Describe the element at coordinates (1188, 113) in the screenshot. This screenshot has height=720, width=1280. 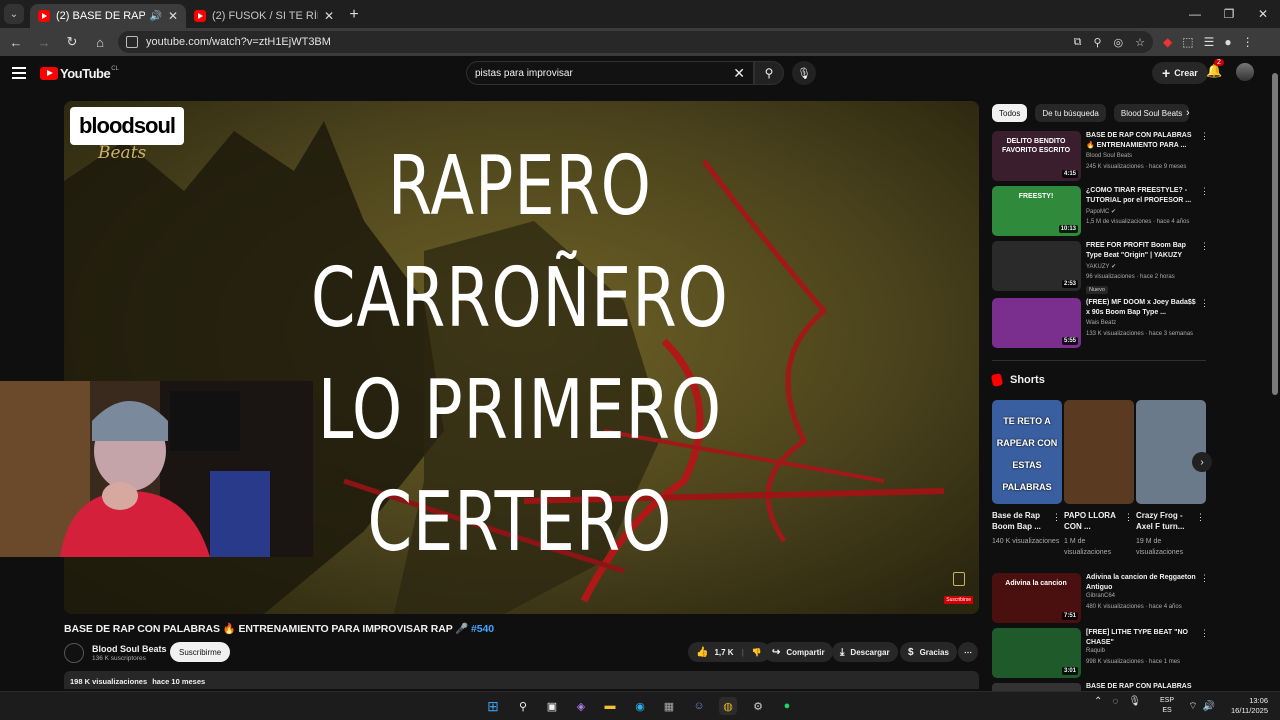
I see `chevron-right-icon: ›` at that location.